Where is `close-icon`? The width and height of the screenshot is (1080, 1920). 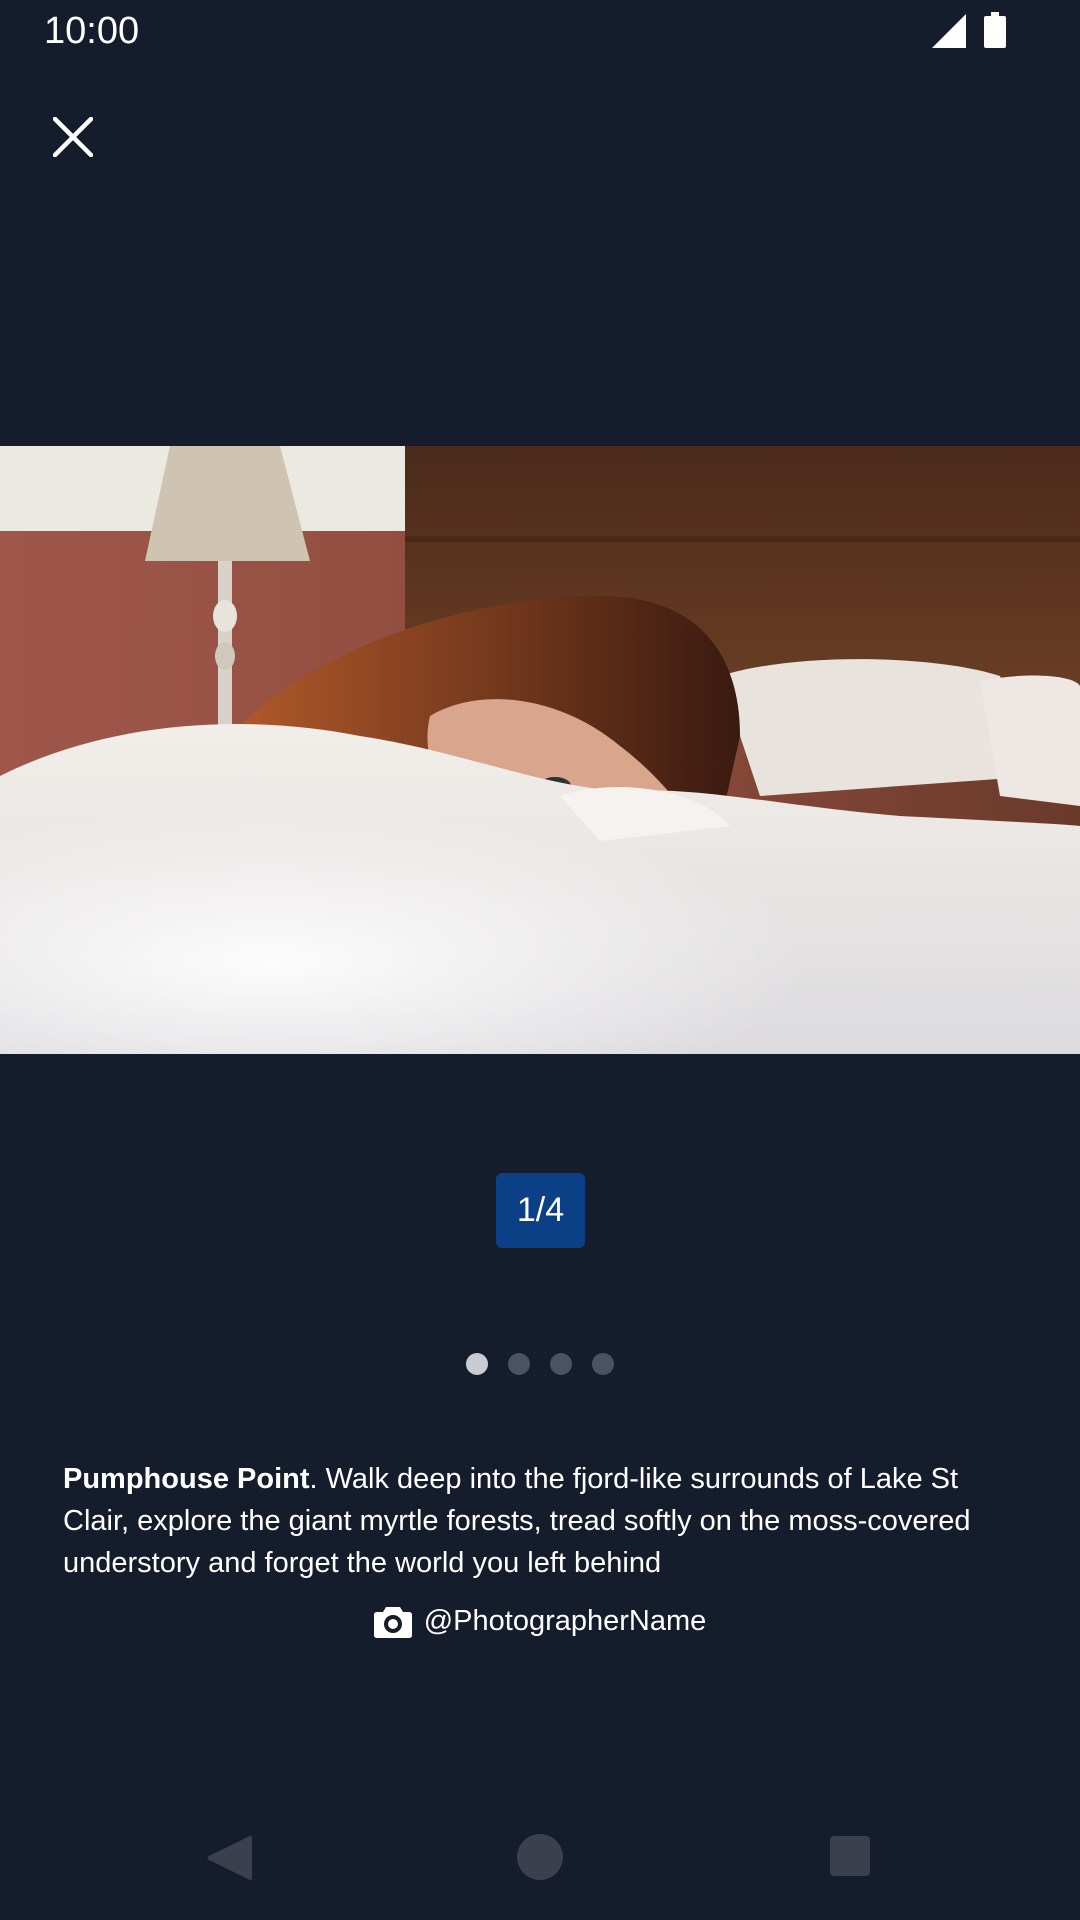
close-icon is located at coordinates (73, 137).